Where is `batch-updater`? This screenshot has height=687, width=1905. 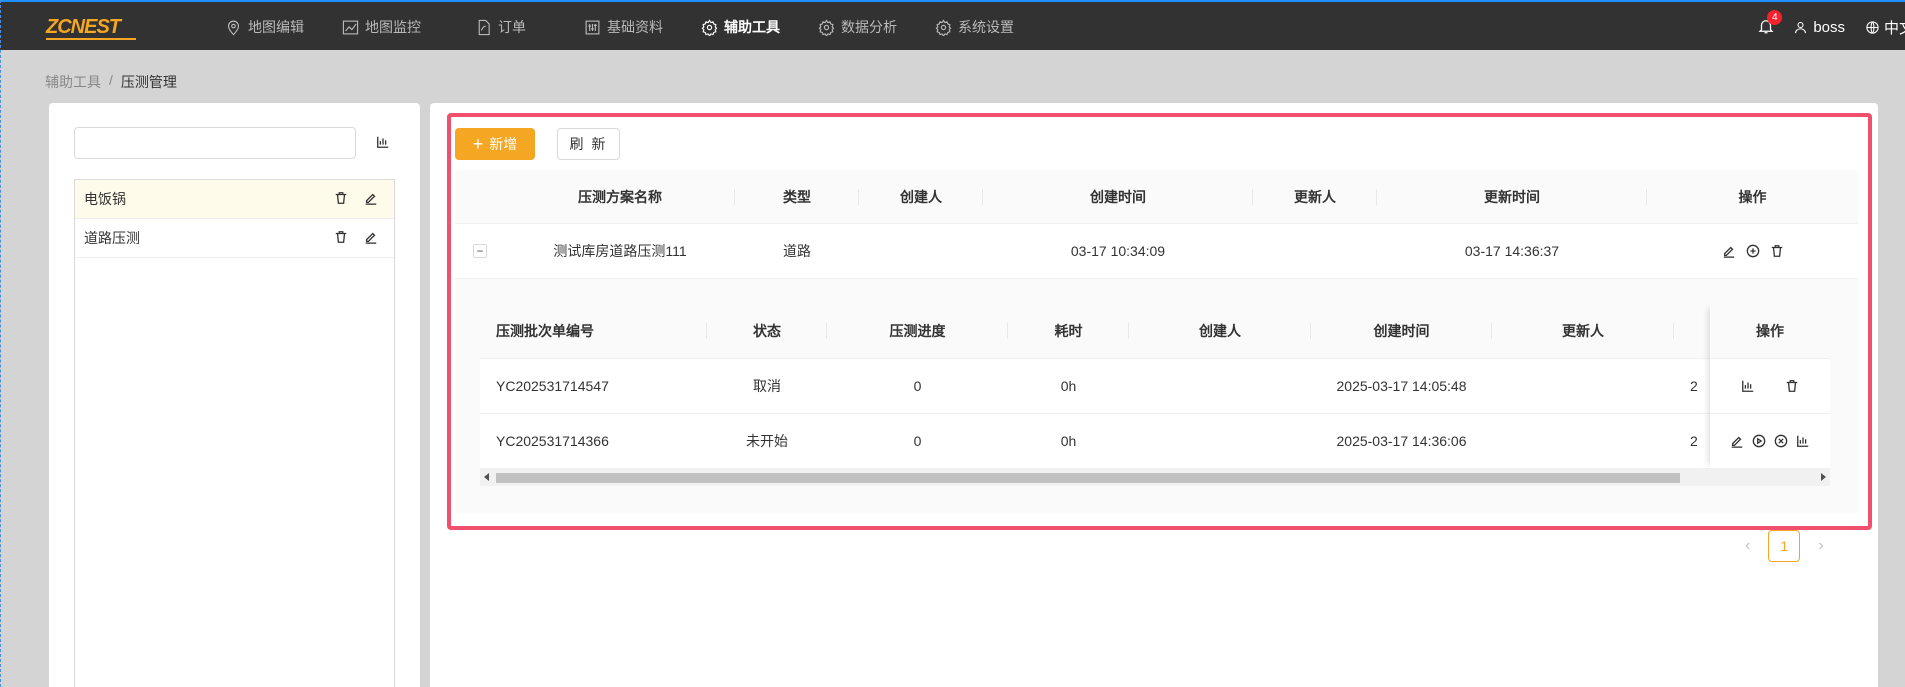 batch-updater is located at coordinates (1583, 441).